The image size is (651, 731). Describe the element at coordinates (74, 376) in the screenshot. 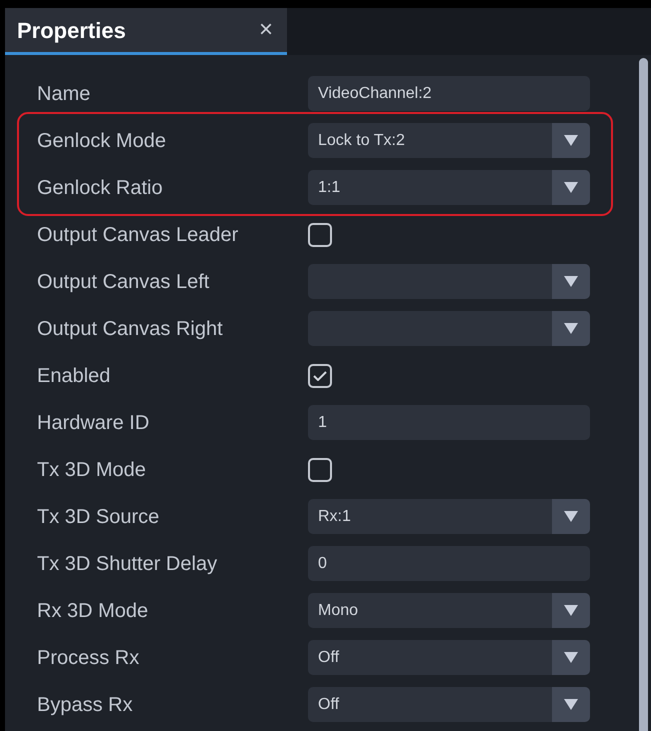

I see `property-label: Enabled` at that location.